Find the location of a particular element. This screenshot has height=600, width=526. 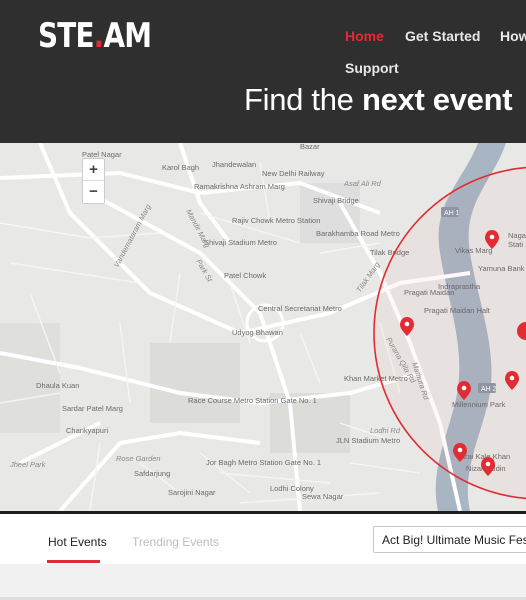

map-label: New Delhi Railway is located at coordinates (293, 173).